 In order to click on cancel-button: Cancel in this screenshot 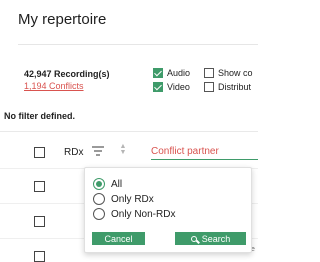, I will do `click(118, 238)`.